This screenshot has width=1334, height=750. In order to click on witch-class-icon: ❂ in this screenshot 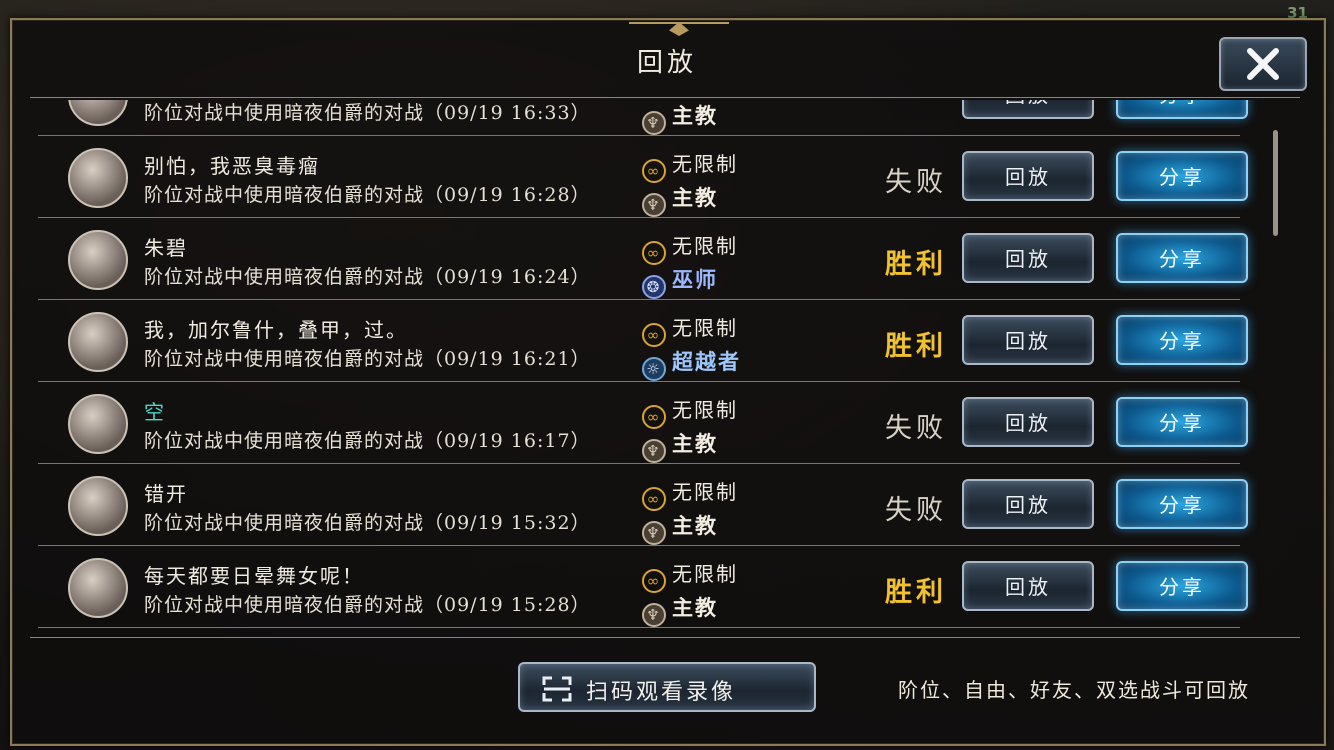, I will do `click(654, 287)`.